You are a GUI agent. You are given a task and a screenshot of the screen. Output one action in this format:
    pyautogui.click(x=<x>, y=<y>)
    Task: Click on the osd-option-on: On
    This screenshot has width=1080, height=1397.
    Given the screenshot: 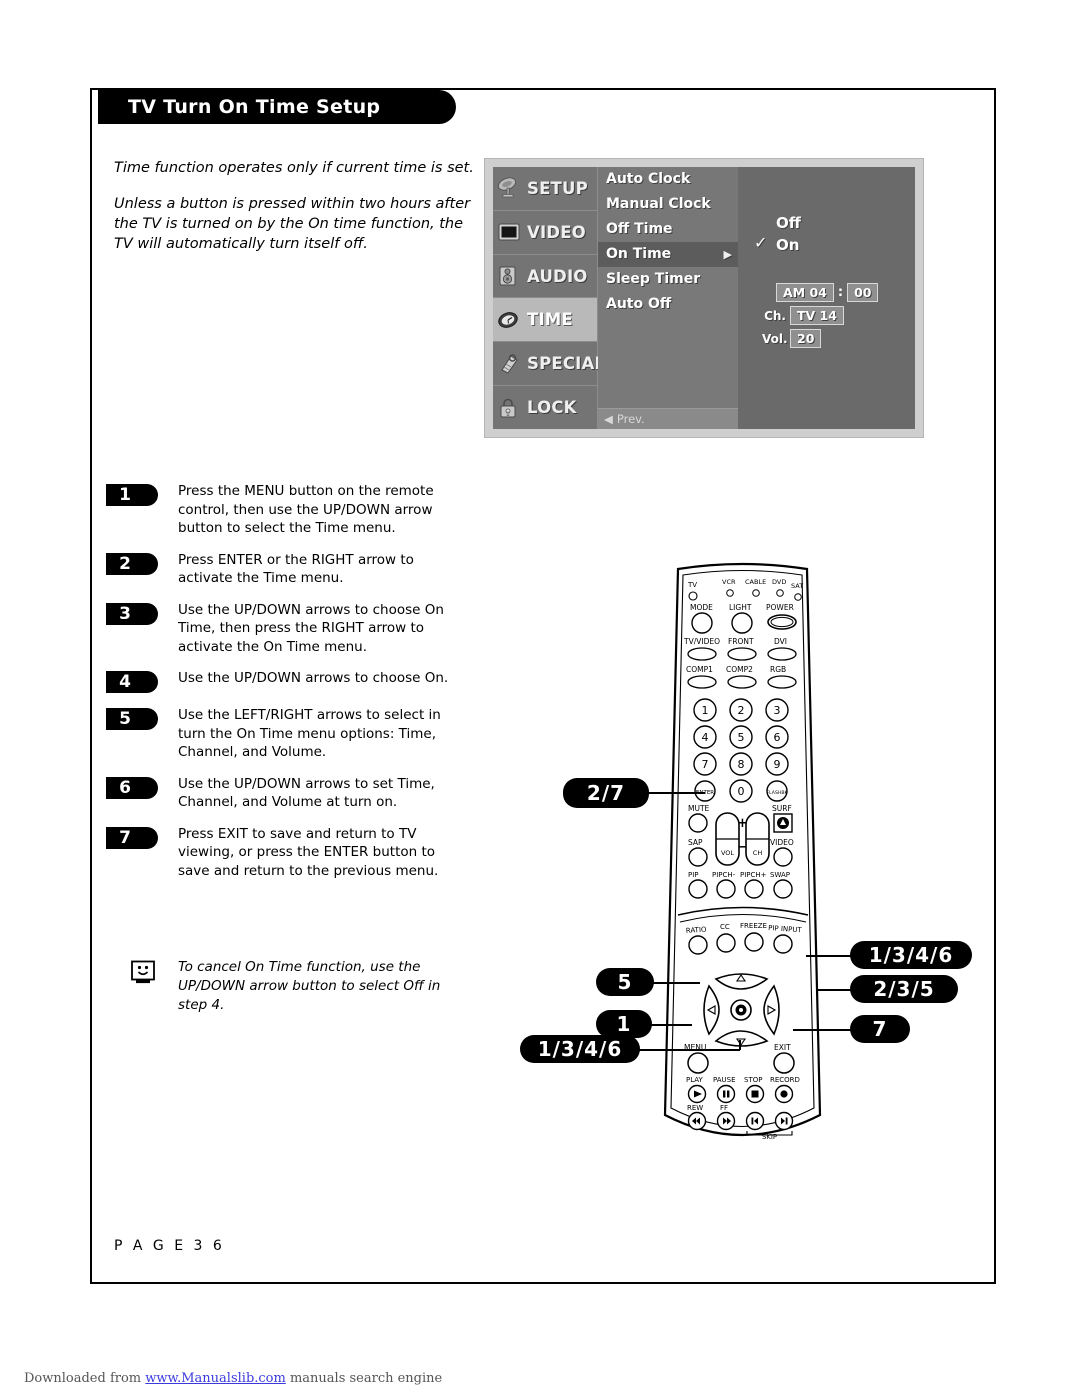 What is the action you would take?
    pyautogui.click(x=787, y=245)
    